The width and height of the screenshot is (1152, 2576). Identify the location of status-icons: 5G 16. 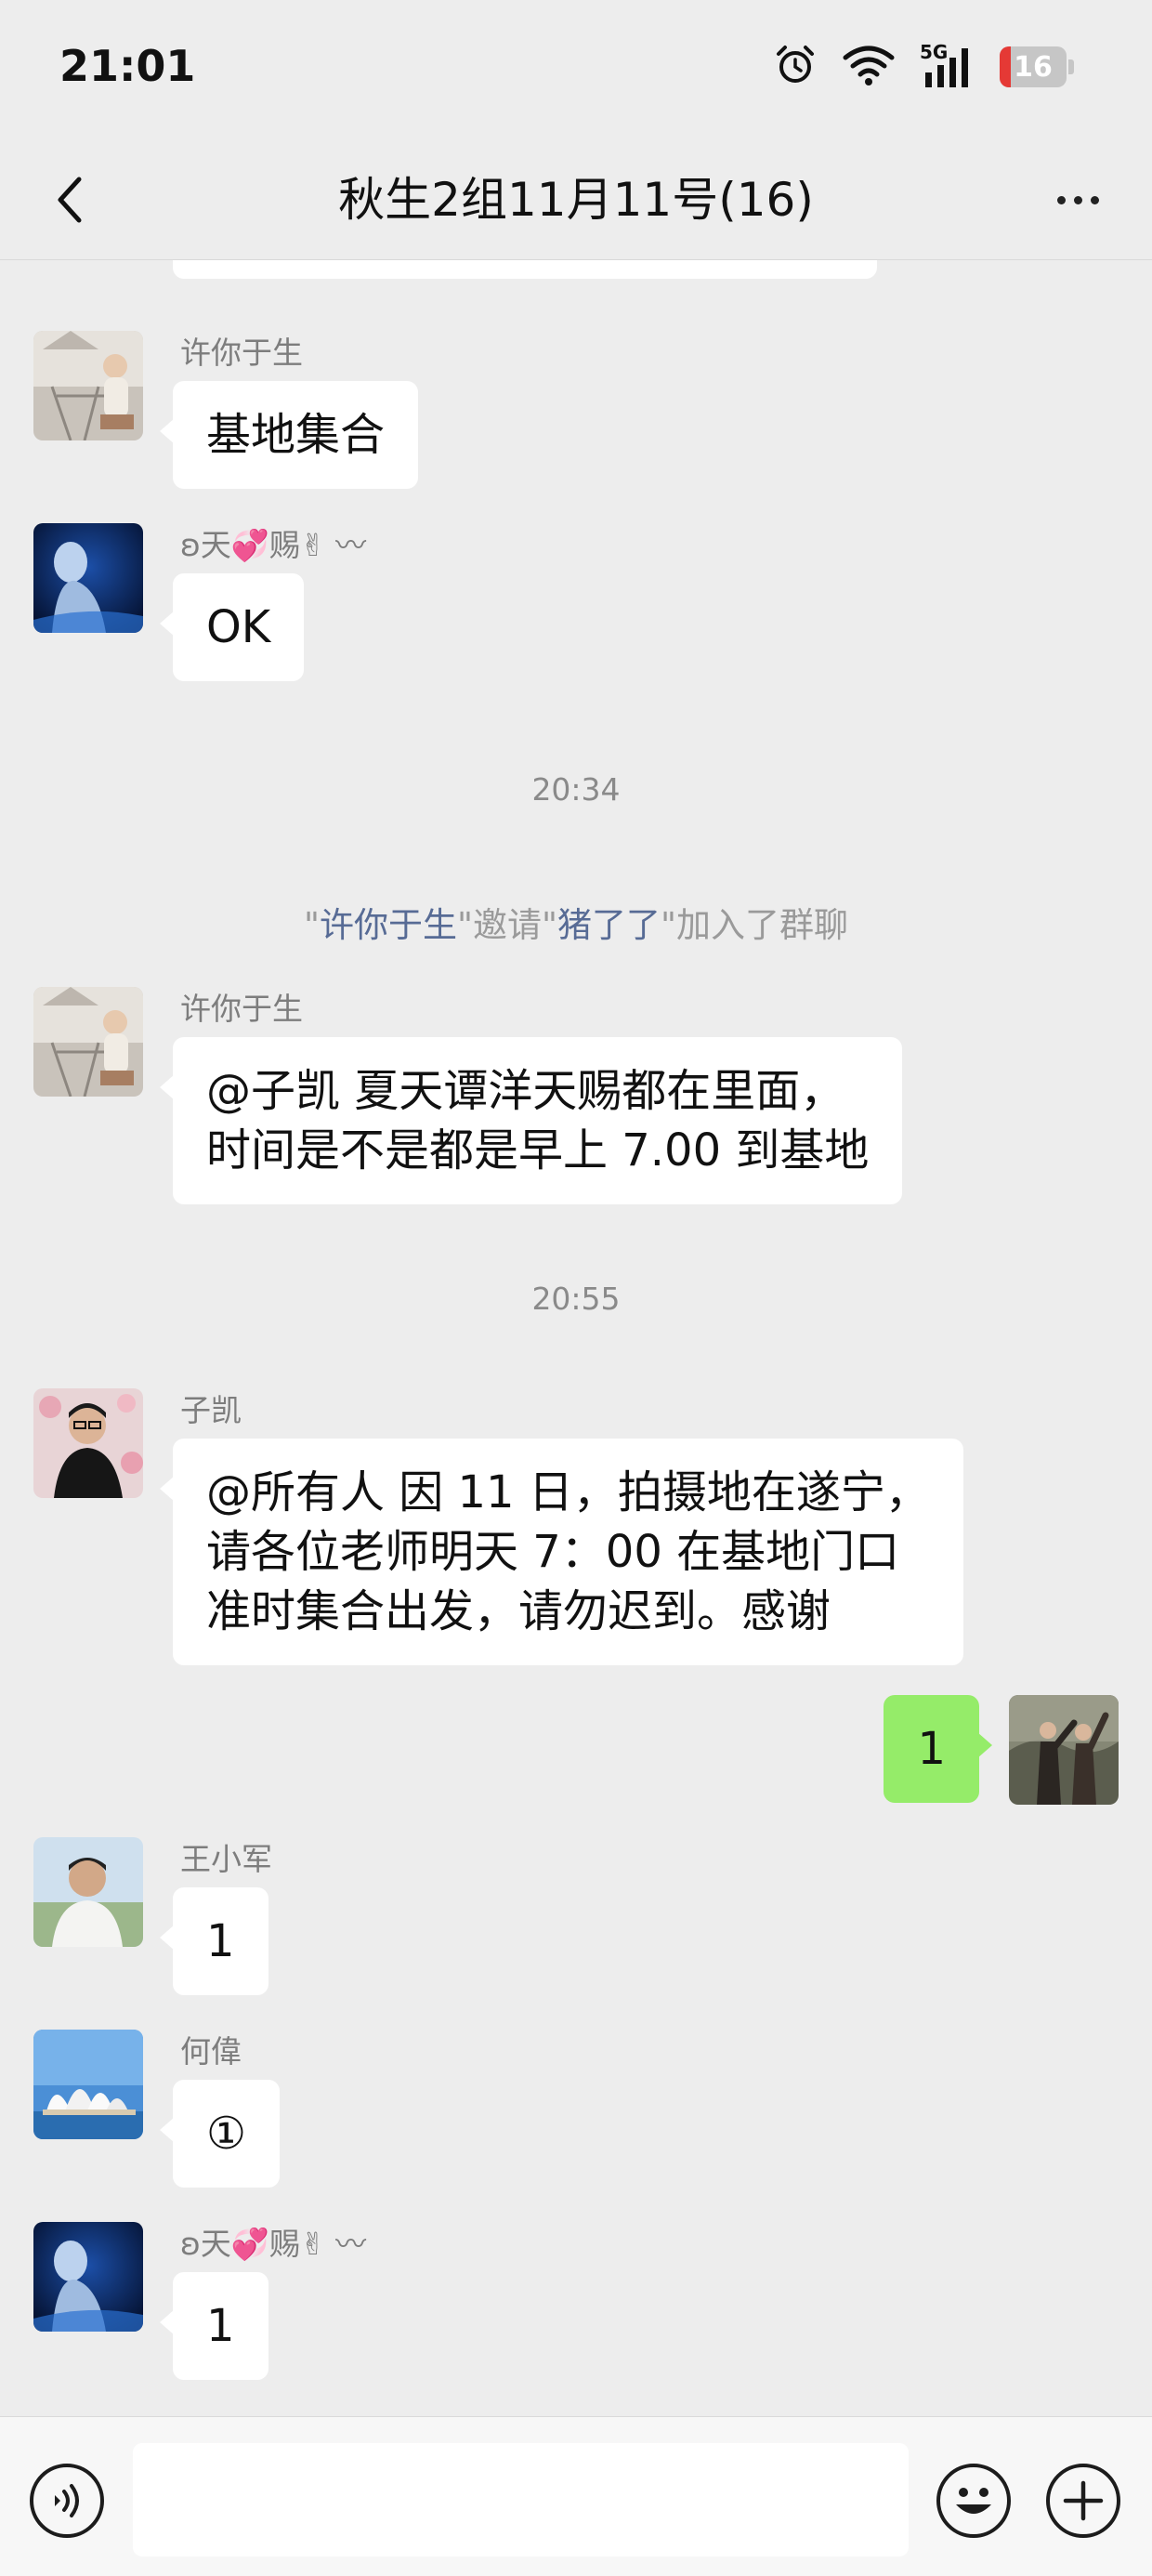
(923, 66).